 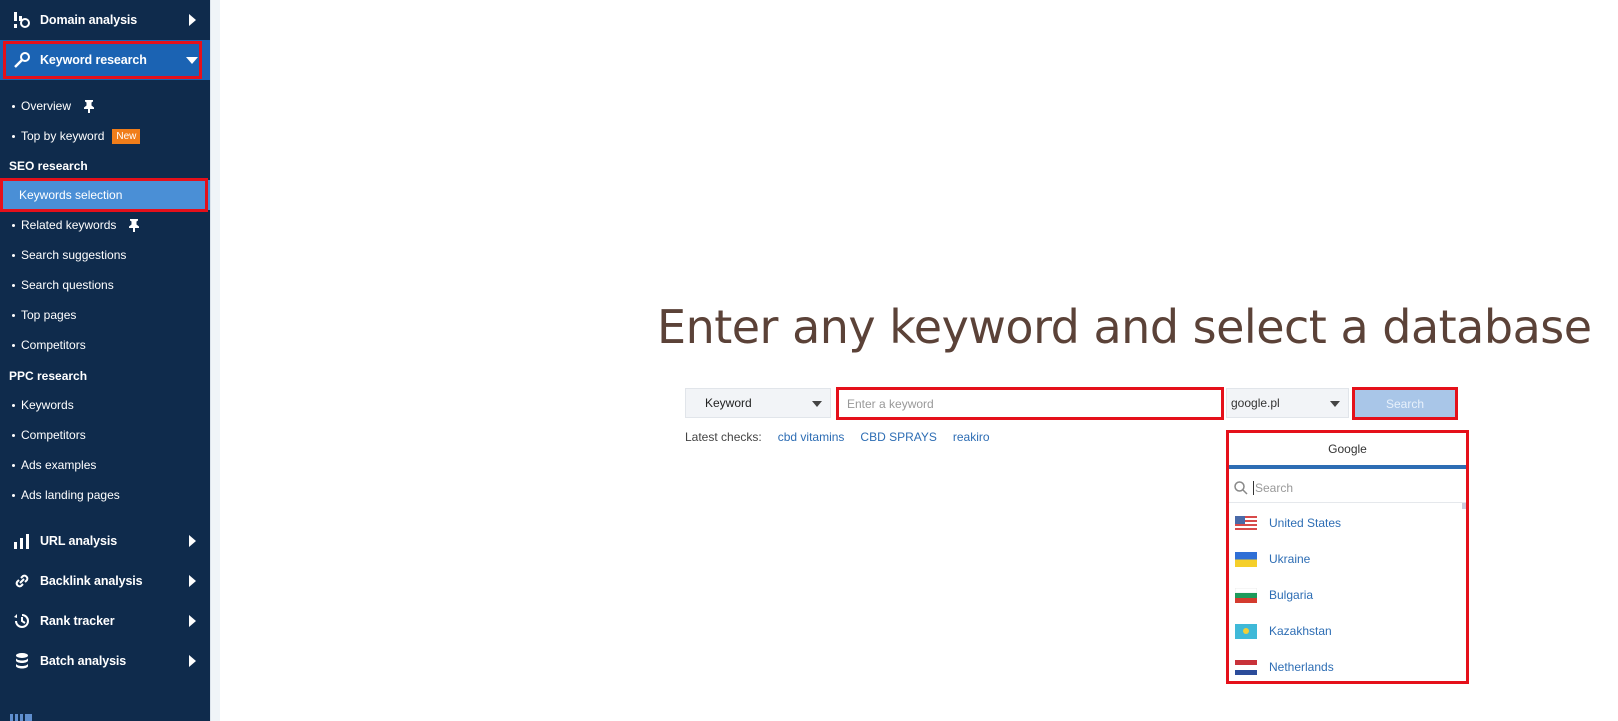 I want to click on country-option: Netherlands, so click(x=1347, y=665).